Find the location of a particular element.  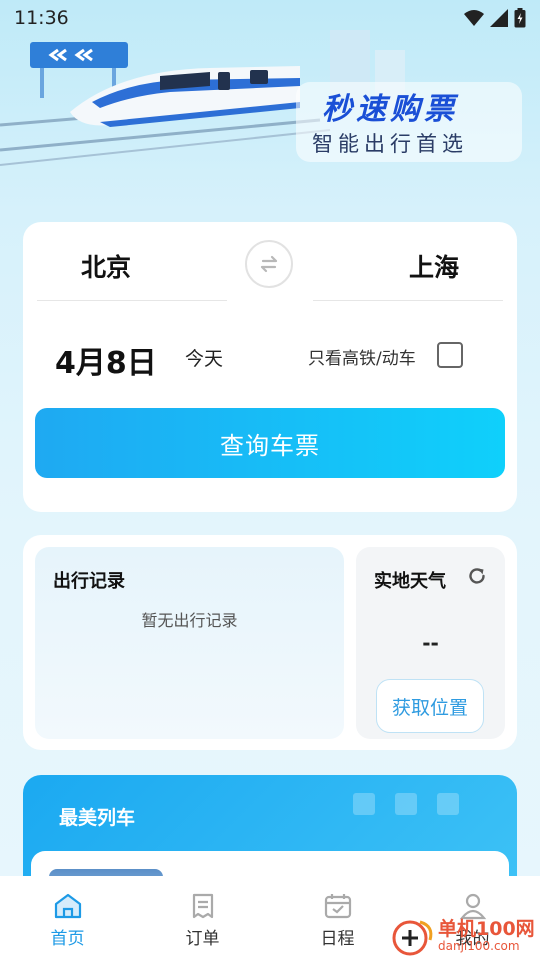

today-label: 今天 is located at coordinates (204, 359).